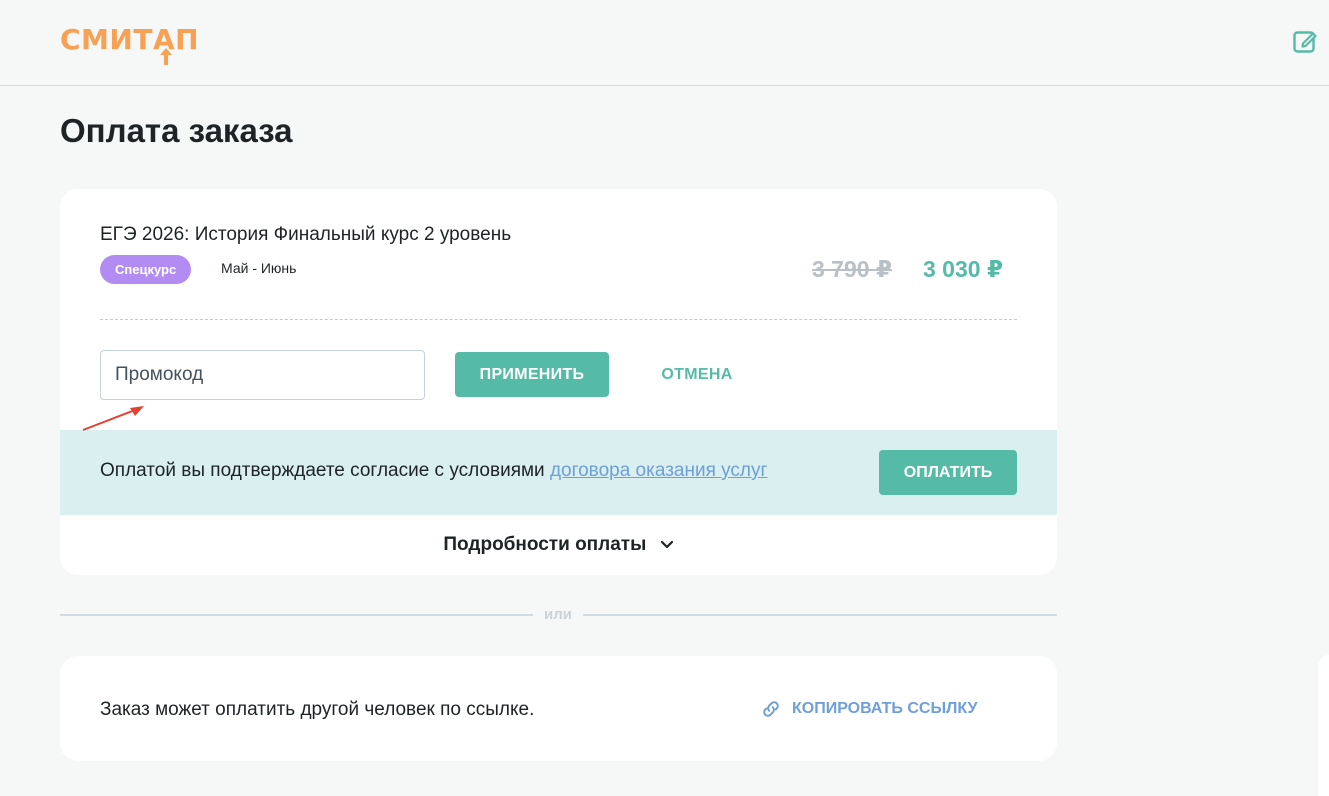 The height and width of the screenshot is (796, 1329). What do you see at coordinates (820, 615) in the screenshot?
I see `separator-line-right` at bounding box center [820, 615].